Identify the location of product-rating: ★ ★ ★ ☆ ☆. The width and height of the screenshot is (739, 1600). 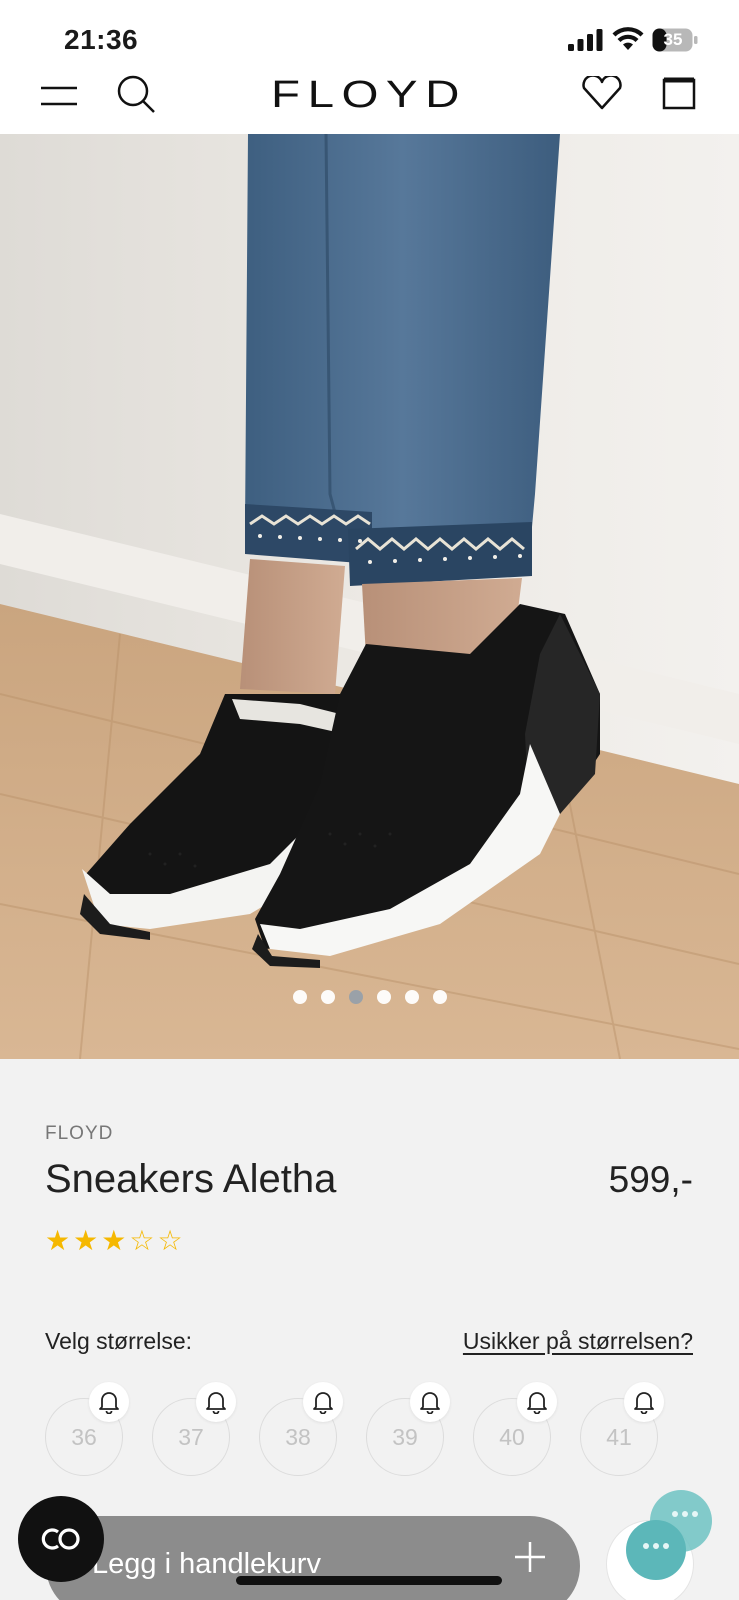
(114, 1241).